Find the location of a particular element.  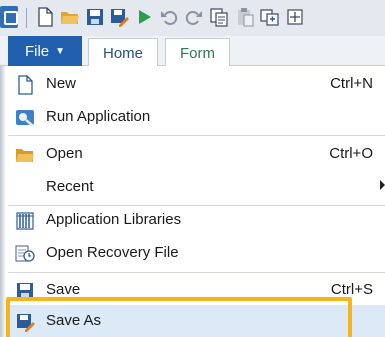

document-icon is located at coordinates (45, 17).